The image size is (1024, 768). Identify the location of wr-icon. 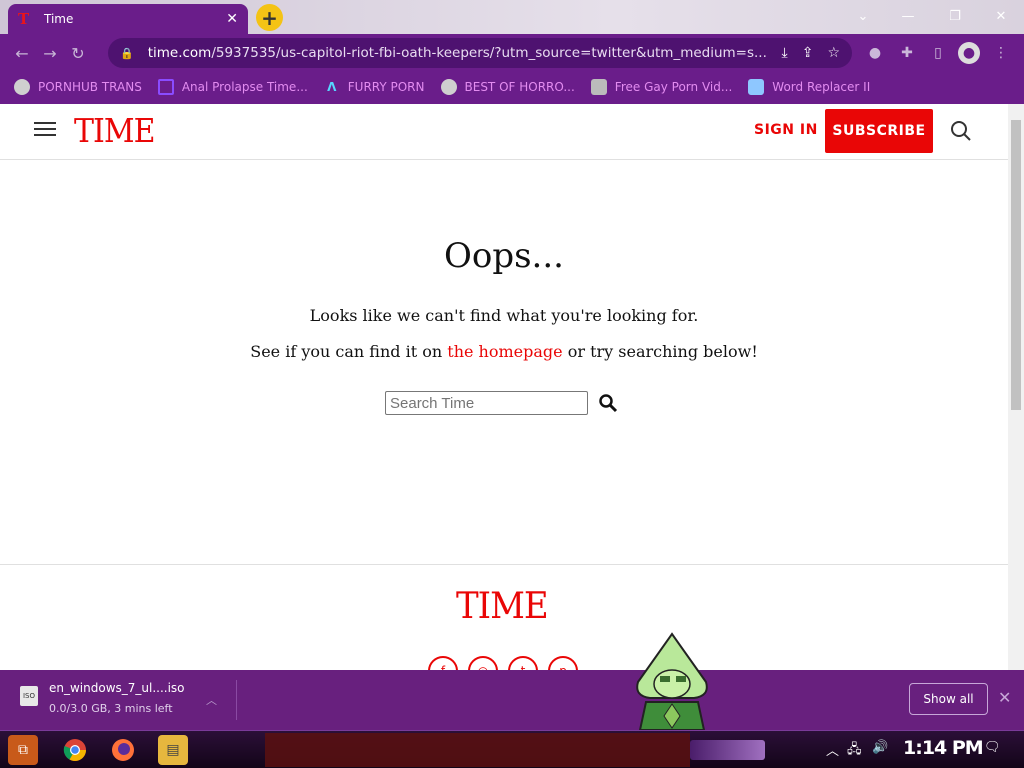
(756, 87).